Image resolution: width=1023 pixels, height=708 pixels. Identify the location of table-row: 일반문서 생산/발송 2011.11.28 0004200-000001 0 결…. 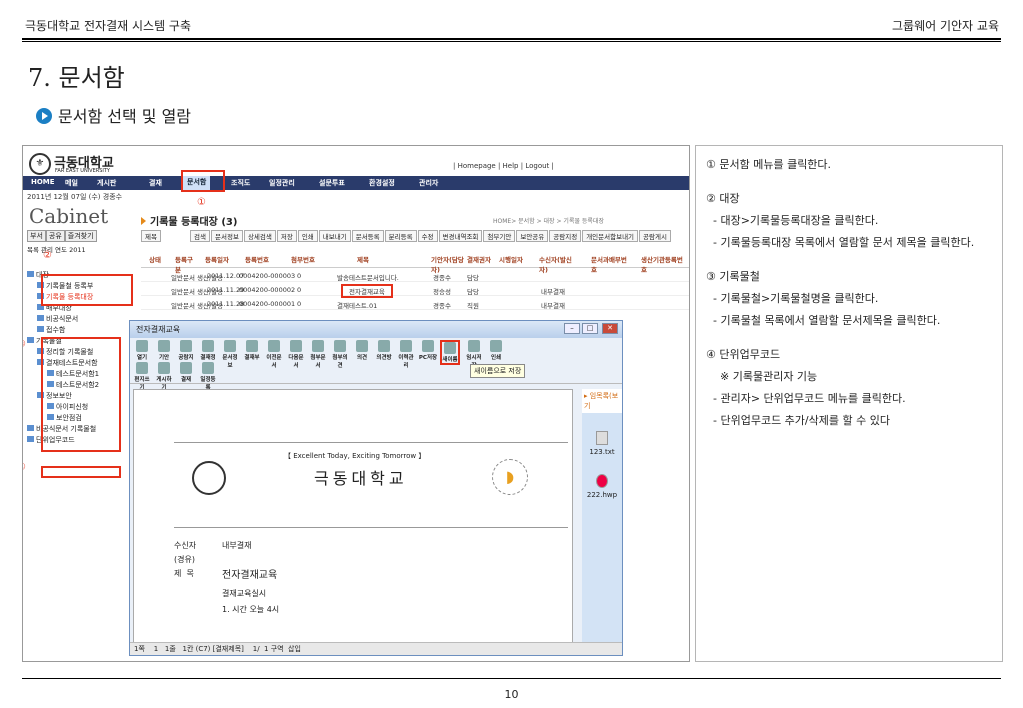
(415, 303).